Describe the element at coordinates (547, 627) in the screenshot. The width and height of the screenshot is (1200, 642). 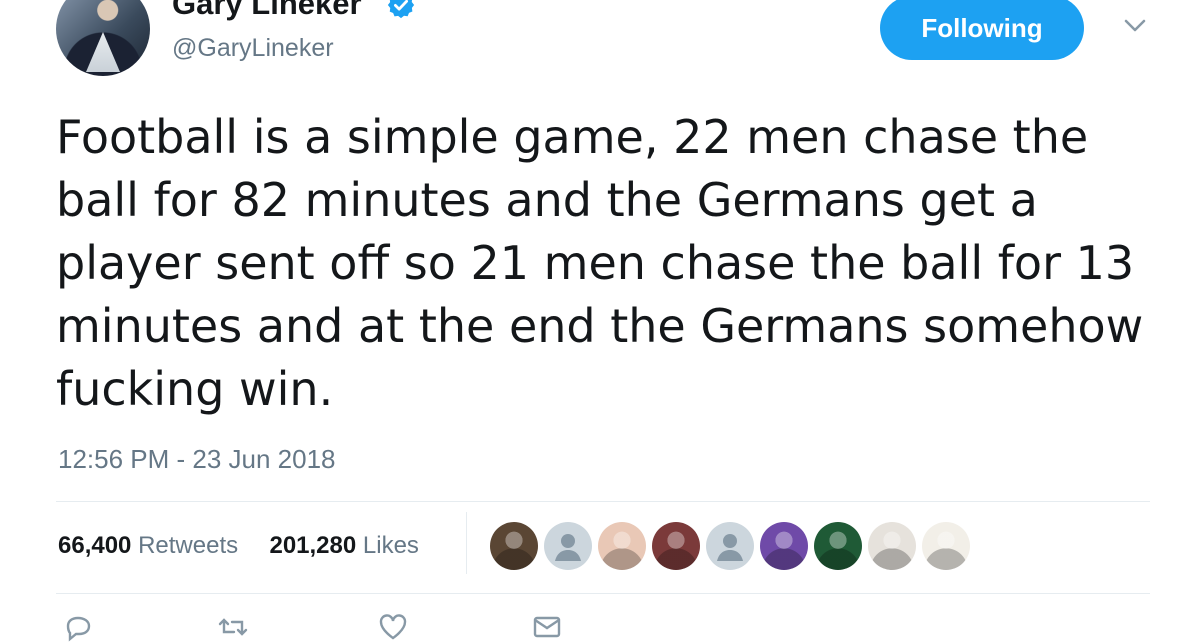
I see `message-icon` at that location.